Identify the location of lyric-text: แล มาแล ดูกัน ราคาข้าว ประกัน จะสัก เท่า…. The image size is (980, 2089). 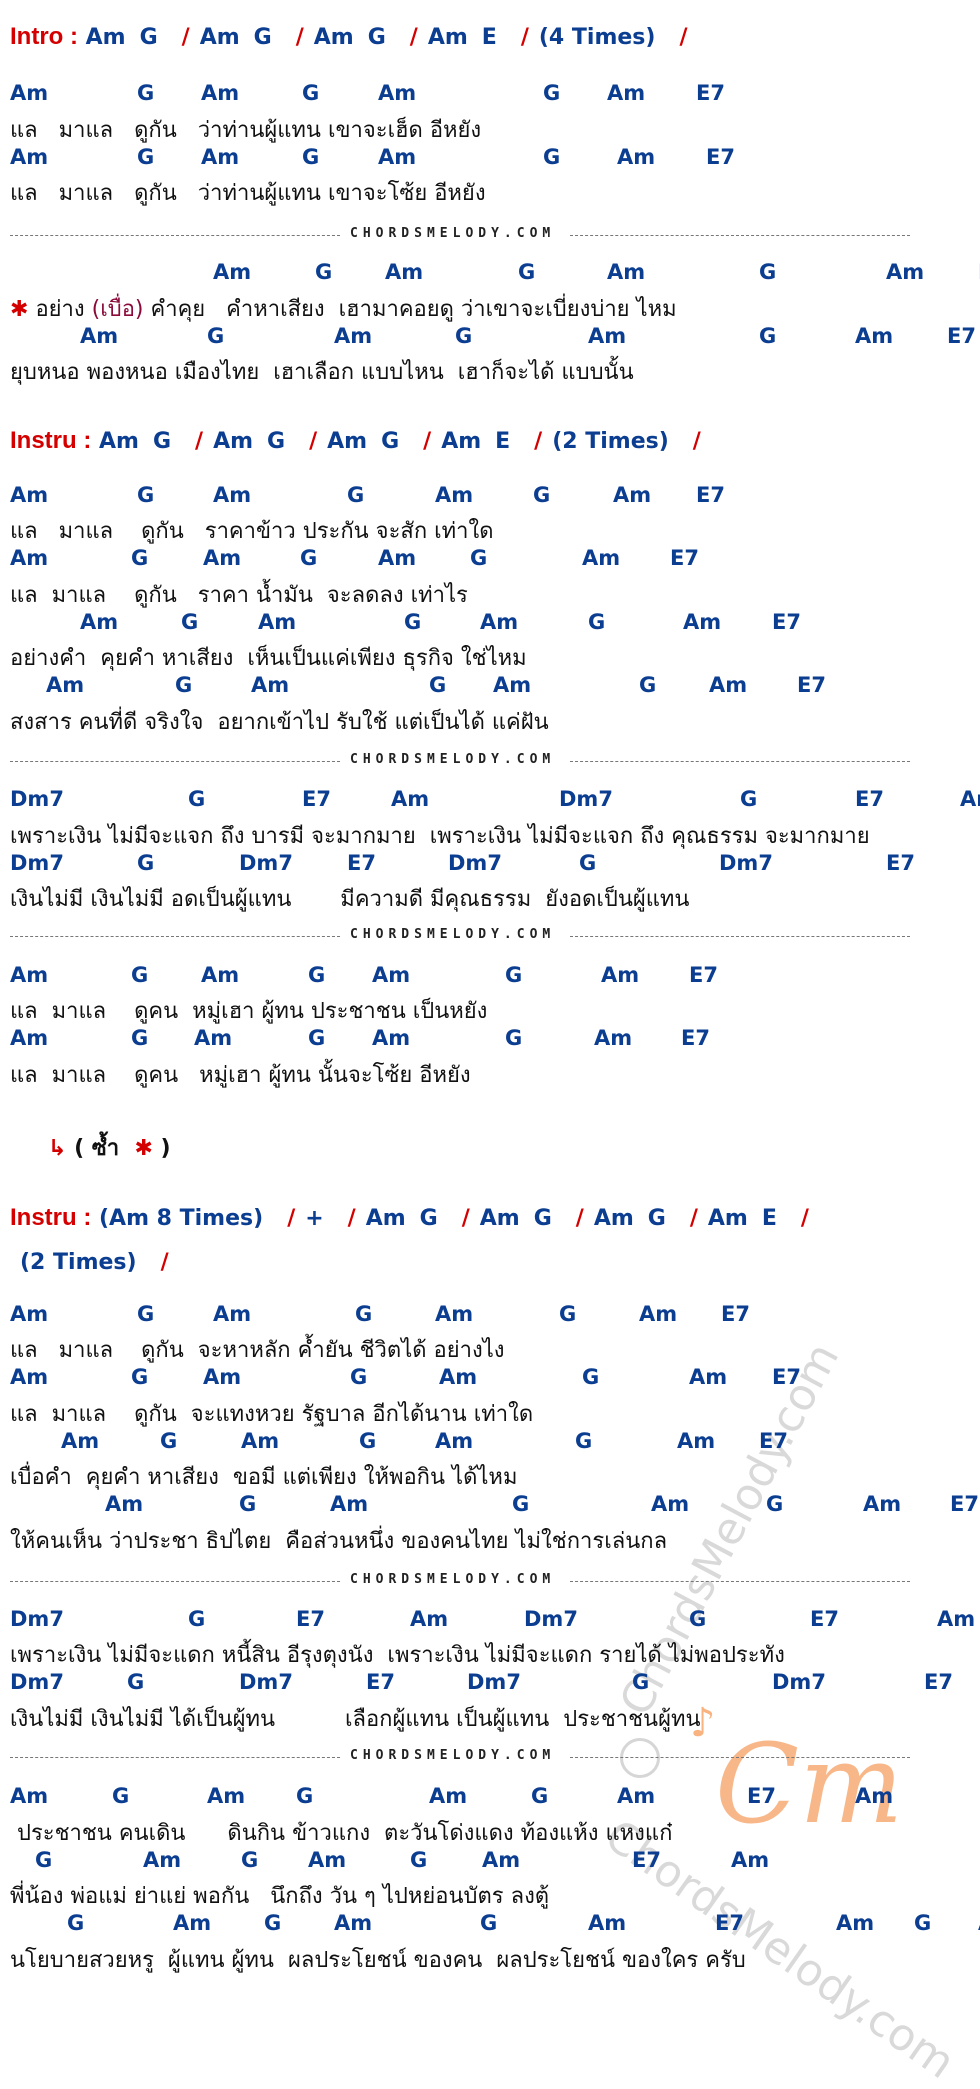
(252, 531).